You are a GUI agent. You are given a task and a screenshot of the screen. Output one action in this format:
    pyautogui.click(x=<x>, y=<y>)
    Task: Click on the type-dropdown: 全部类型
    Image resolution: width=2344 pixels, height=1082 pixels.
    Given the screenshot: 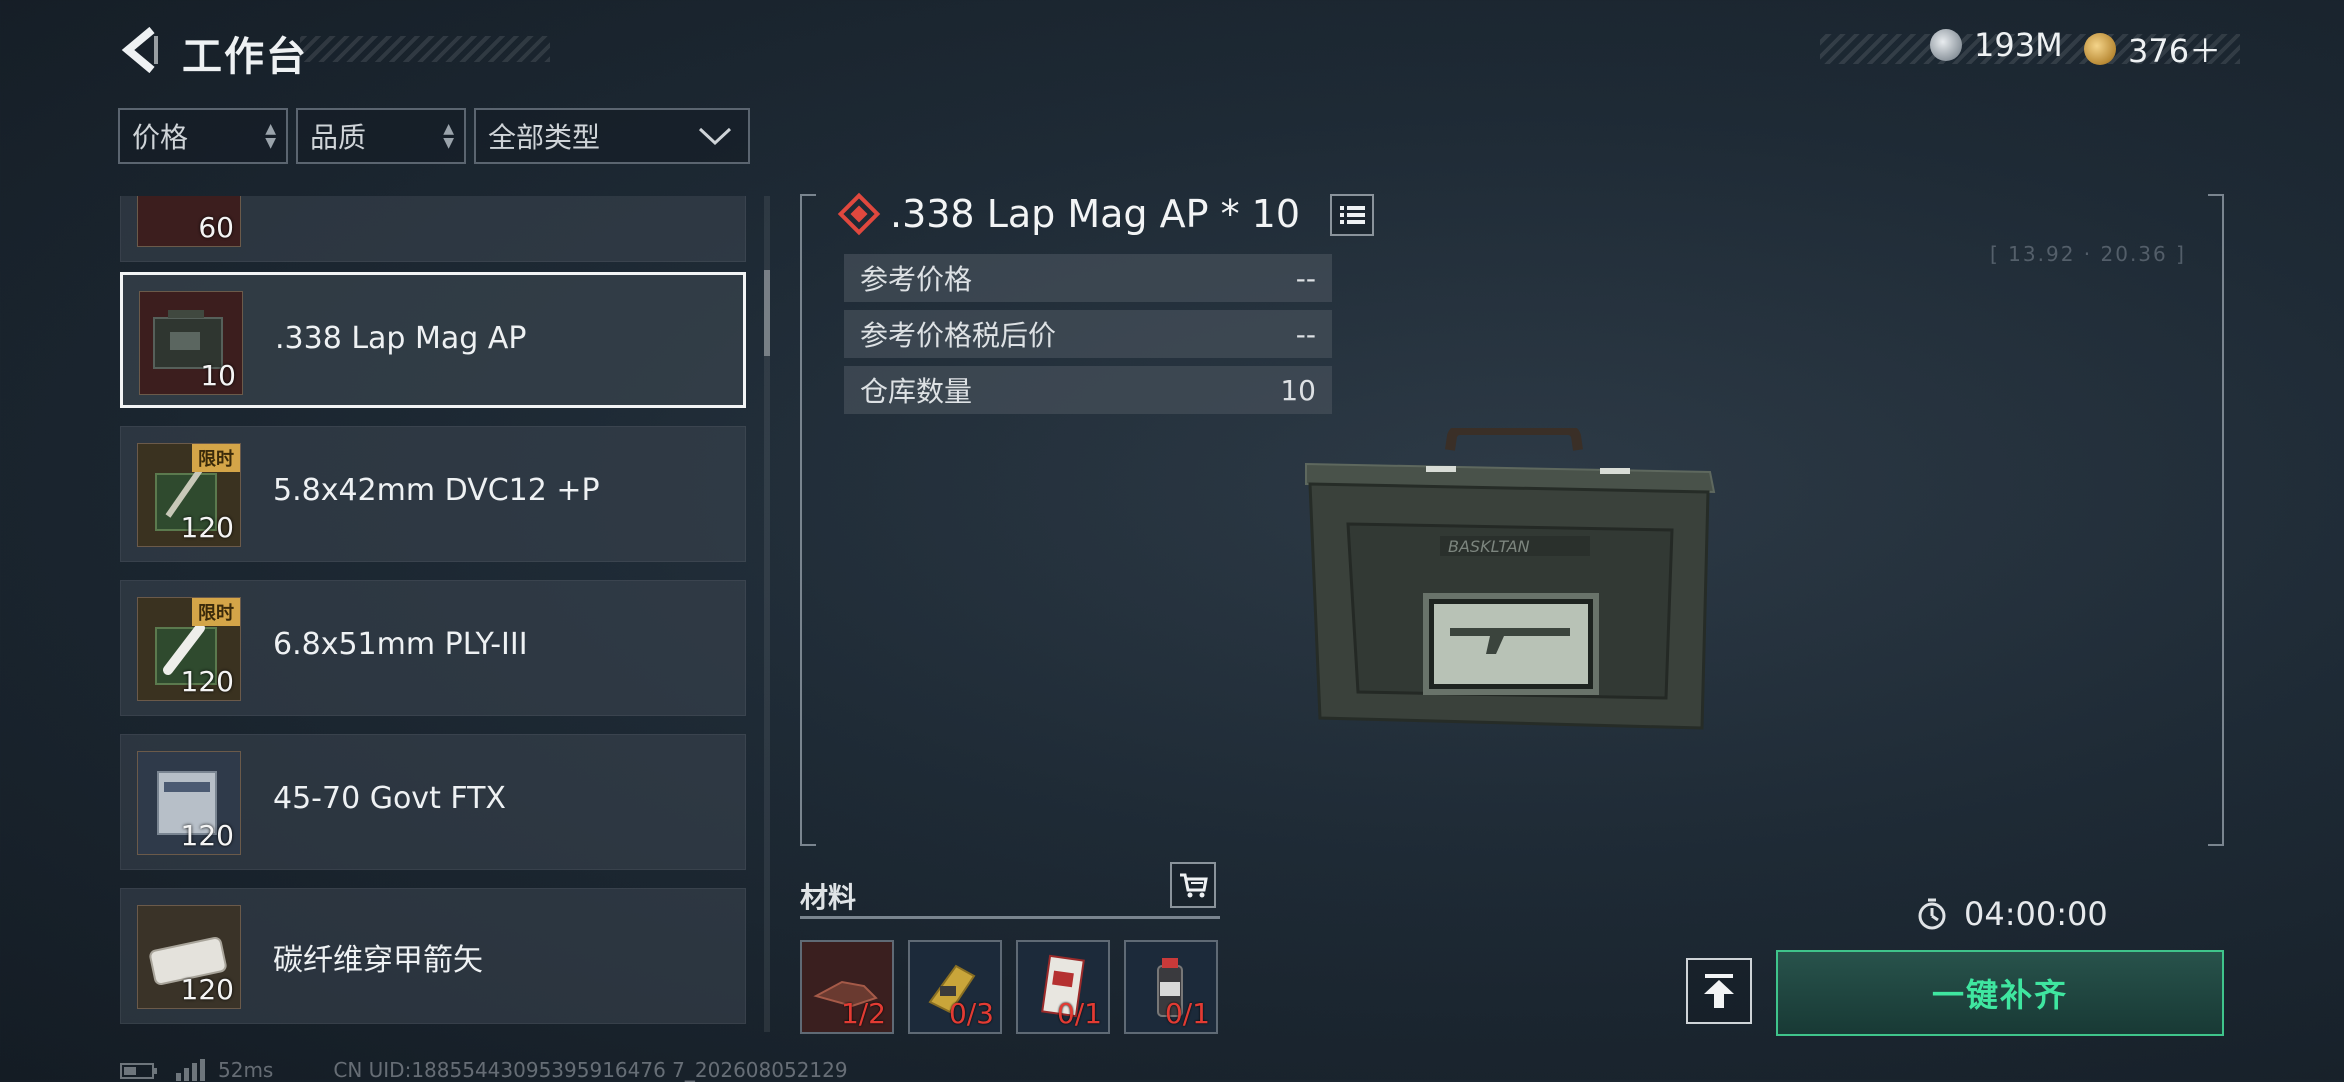 What is the action you would take?
    pyautogui.click(x=612, y=136)
    